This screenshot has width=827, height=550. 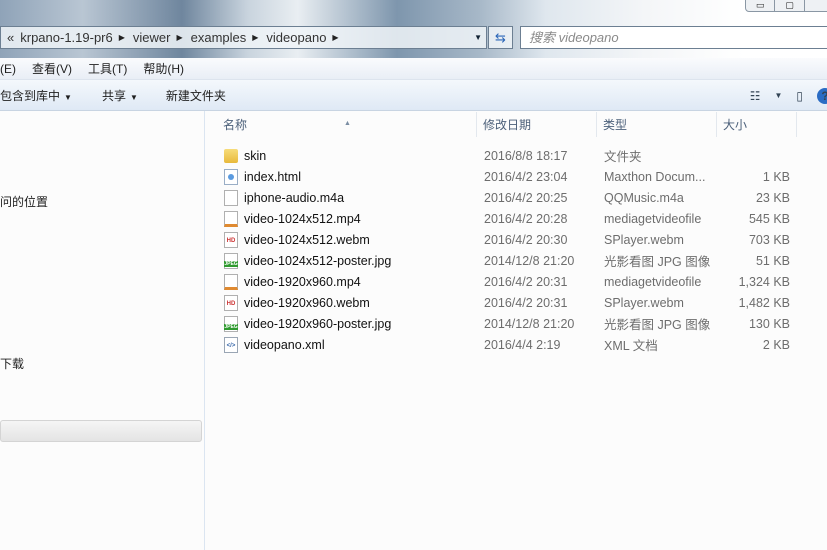 What do you see at coordinates (231, 197) in the screenshot?
I see `blank-file-icon` at bounding box center [231, 197].